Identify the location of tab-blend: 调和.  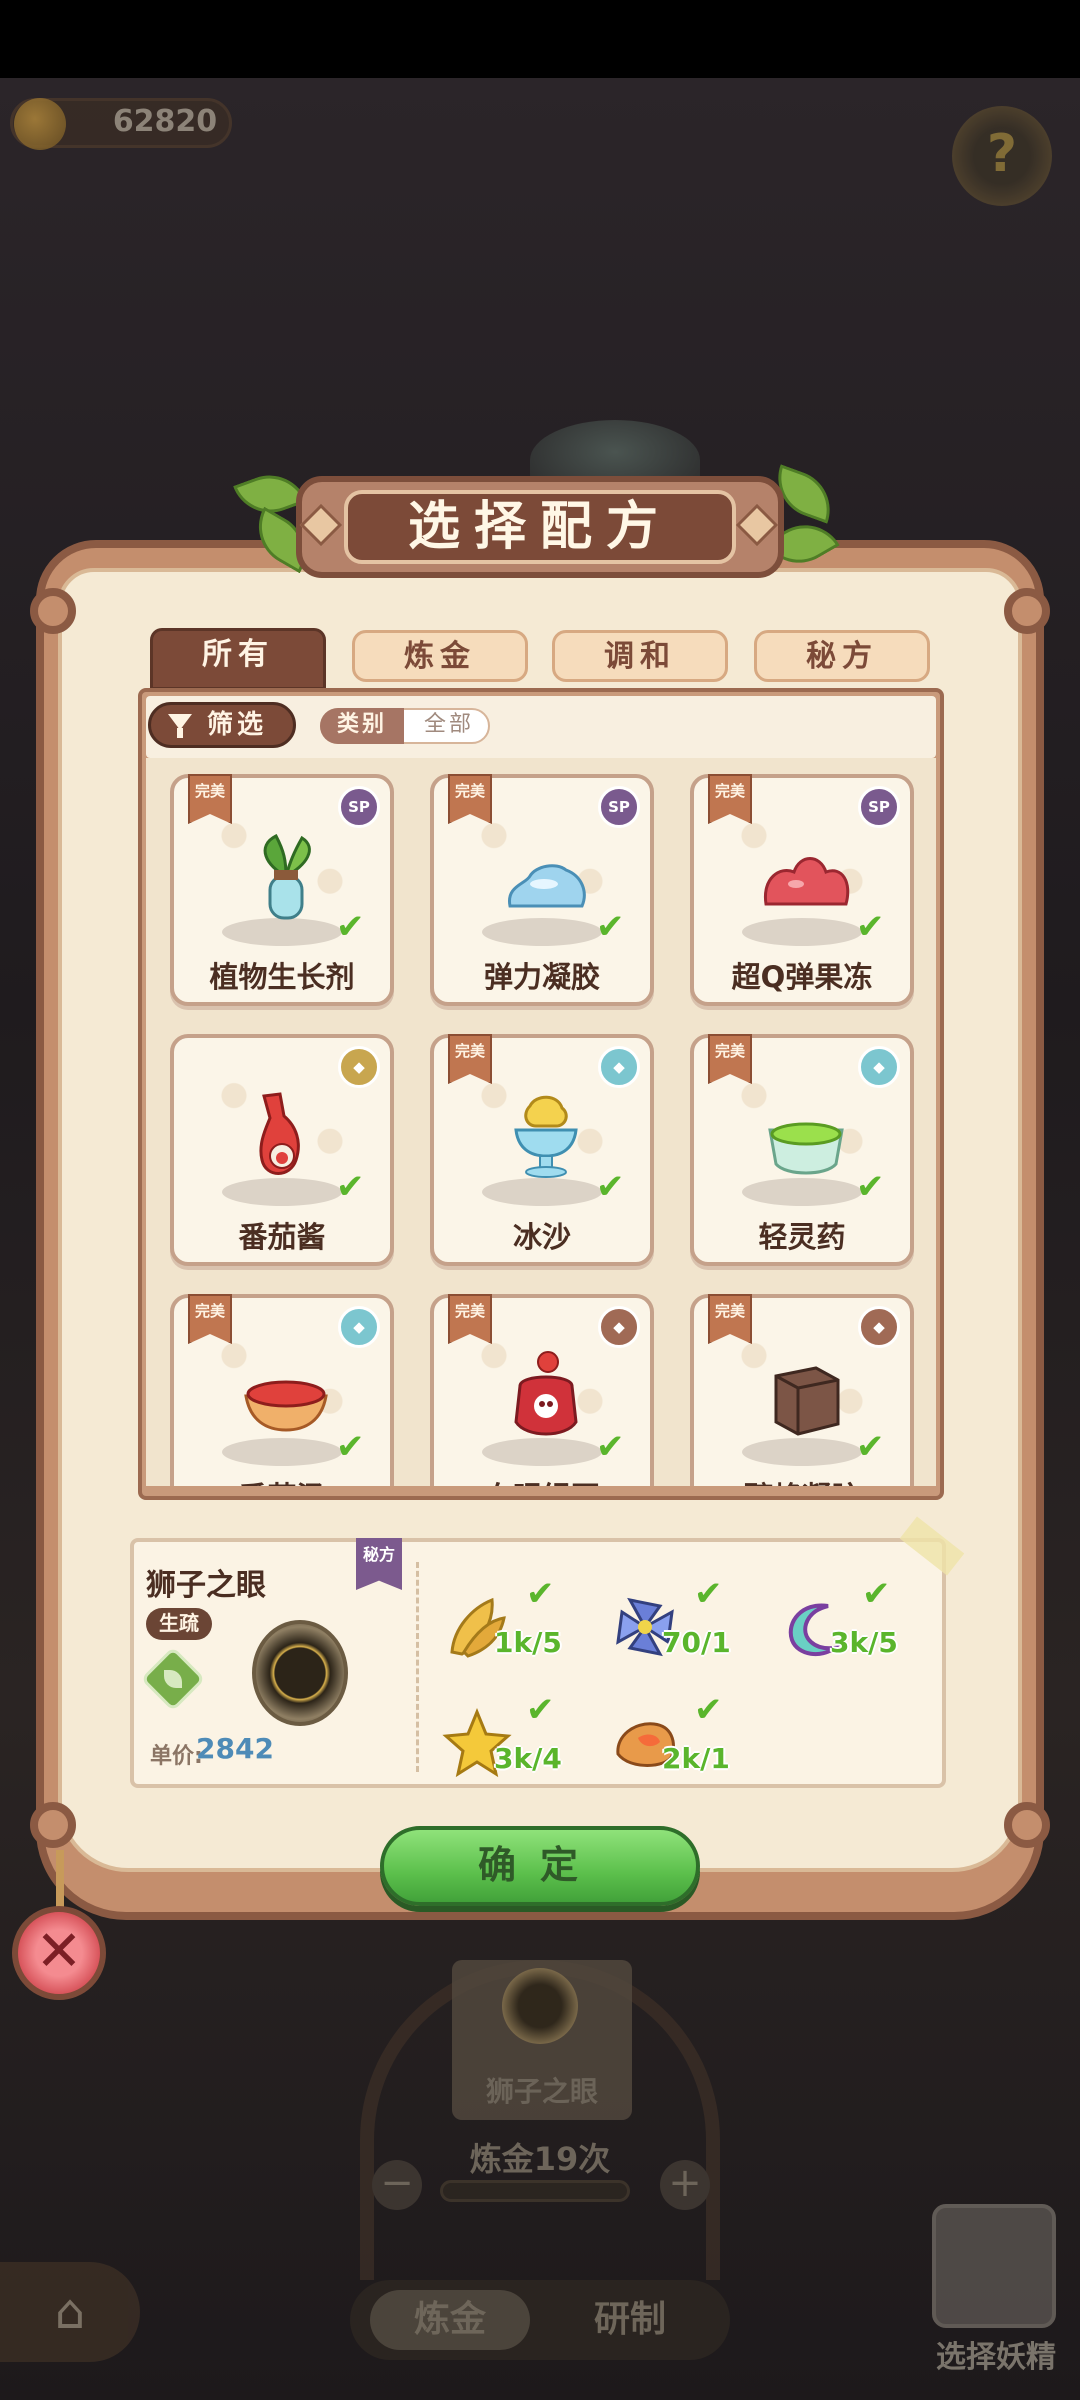
(640, 656).